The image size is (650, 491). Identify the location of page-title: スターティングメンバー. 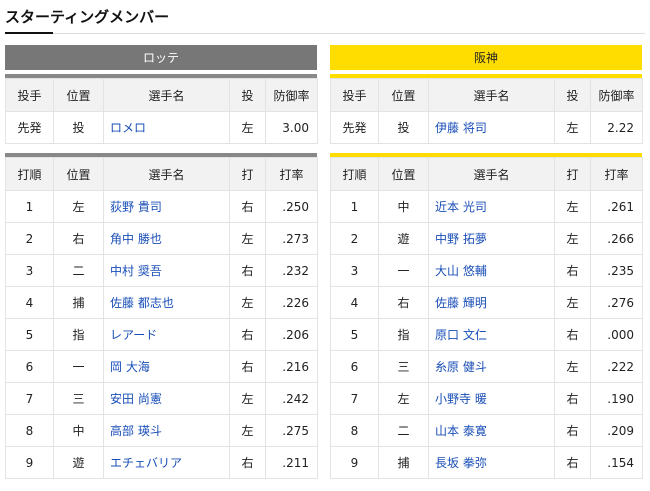
(87, 17).